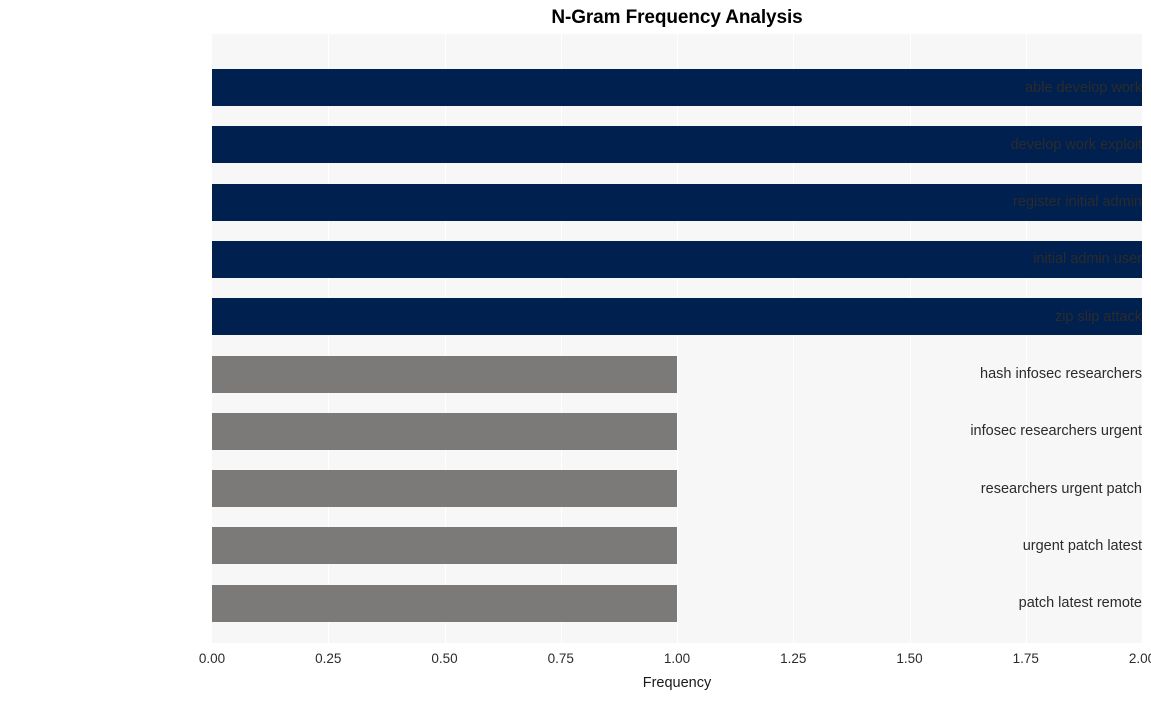  What do you see at coordinates (1139, 658) in the screenshot?
I see `x-axis-tick-label: 2.00` at bounding box center [1139, 658].